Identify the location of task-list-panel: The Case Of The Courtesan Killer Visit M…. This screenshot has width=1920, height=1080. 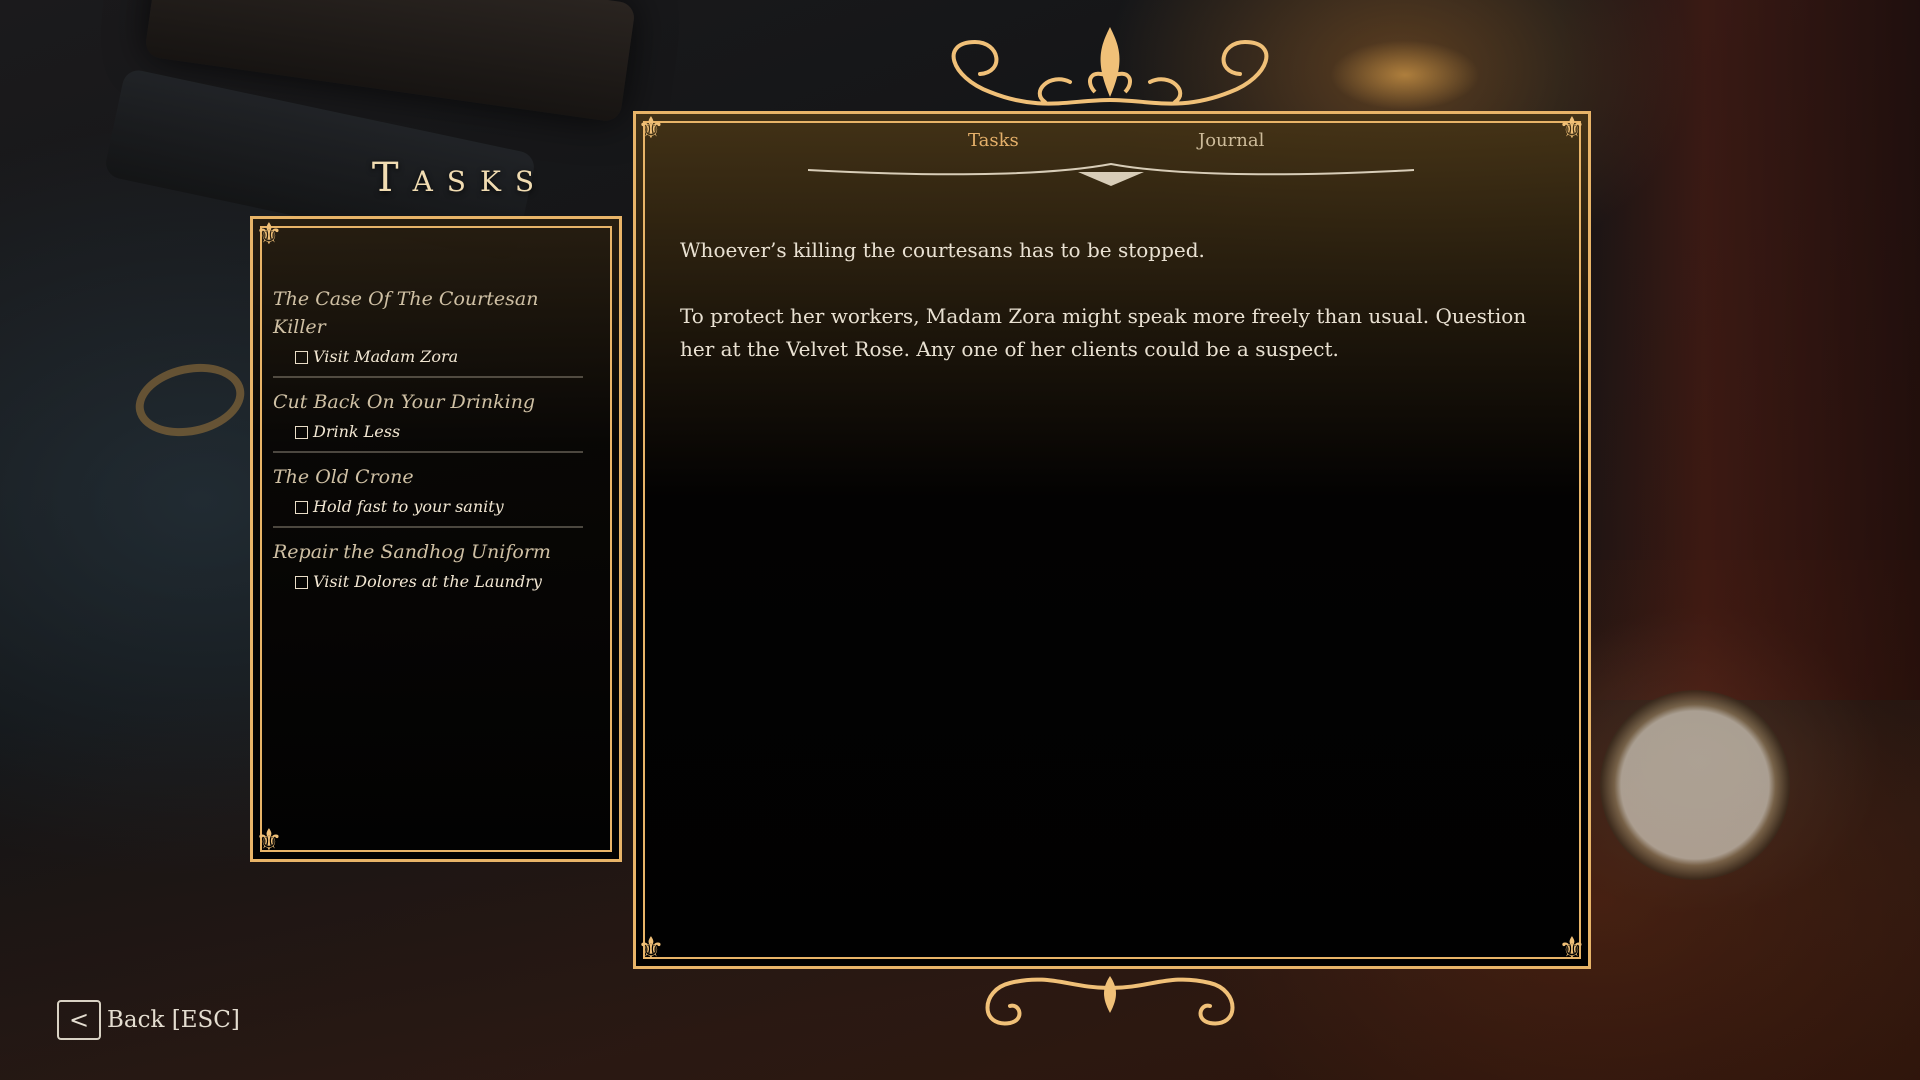
(436, 539).